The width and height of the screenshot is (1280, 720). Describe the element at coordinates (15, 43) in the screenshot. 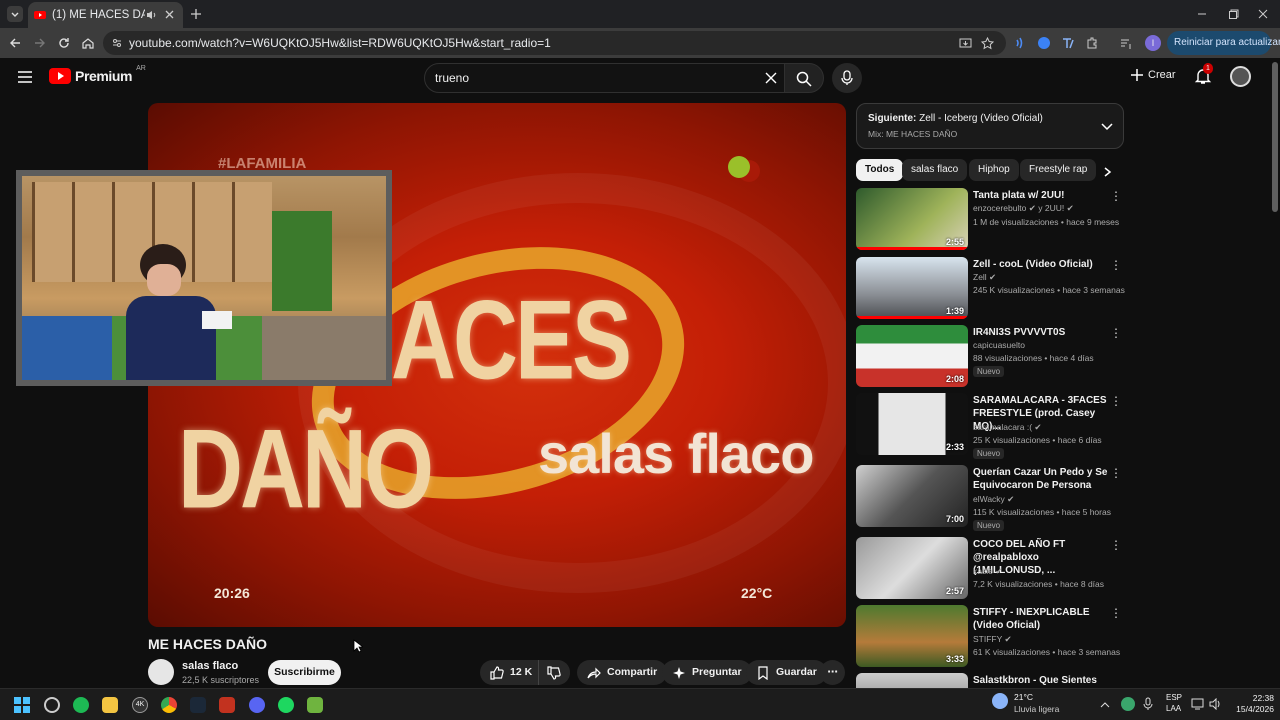

I see `back-arrow-icon` at that location.